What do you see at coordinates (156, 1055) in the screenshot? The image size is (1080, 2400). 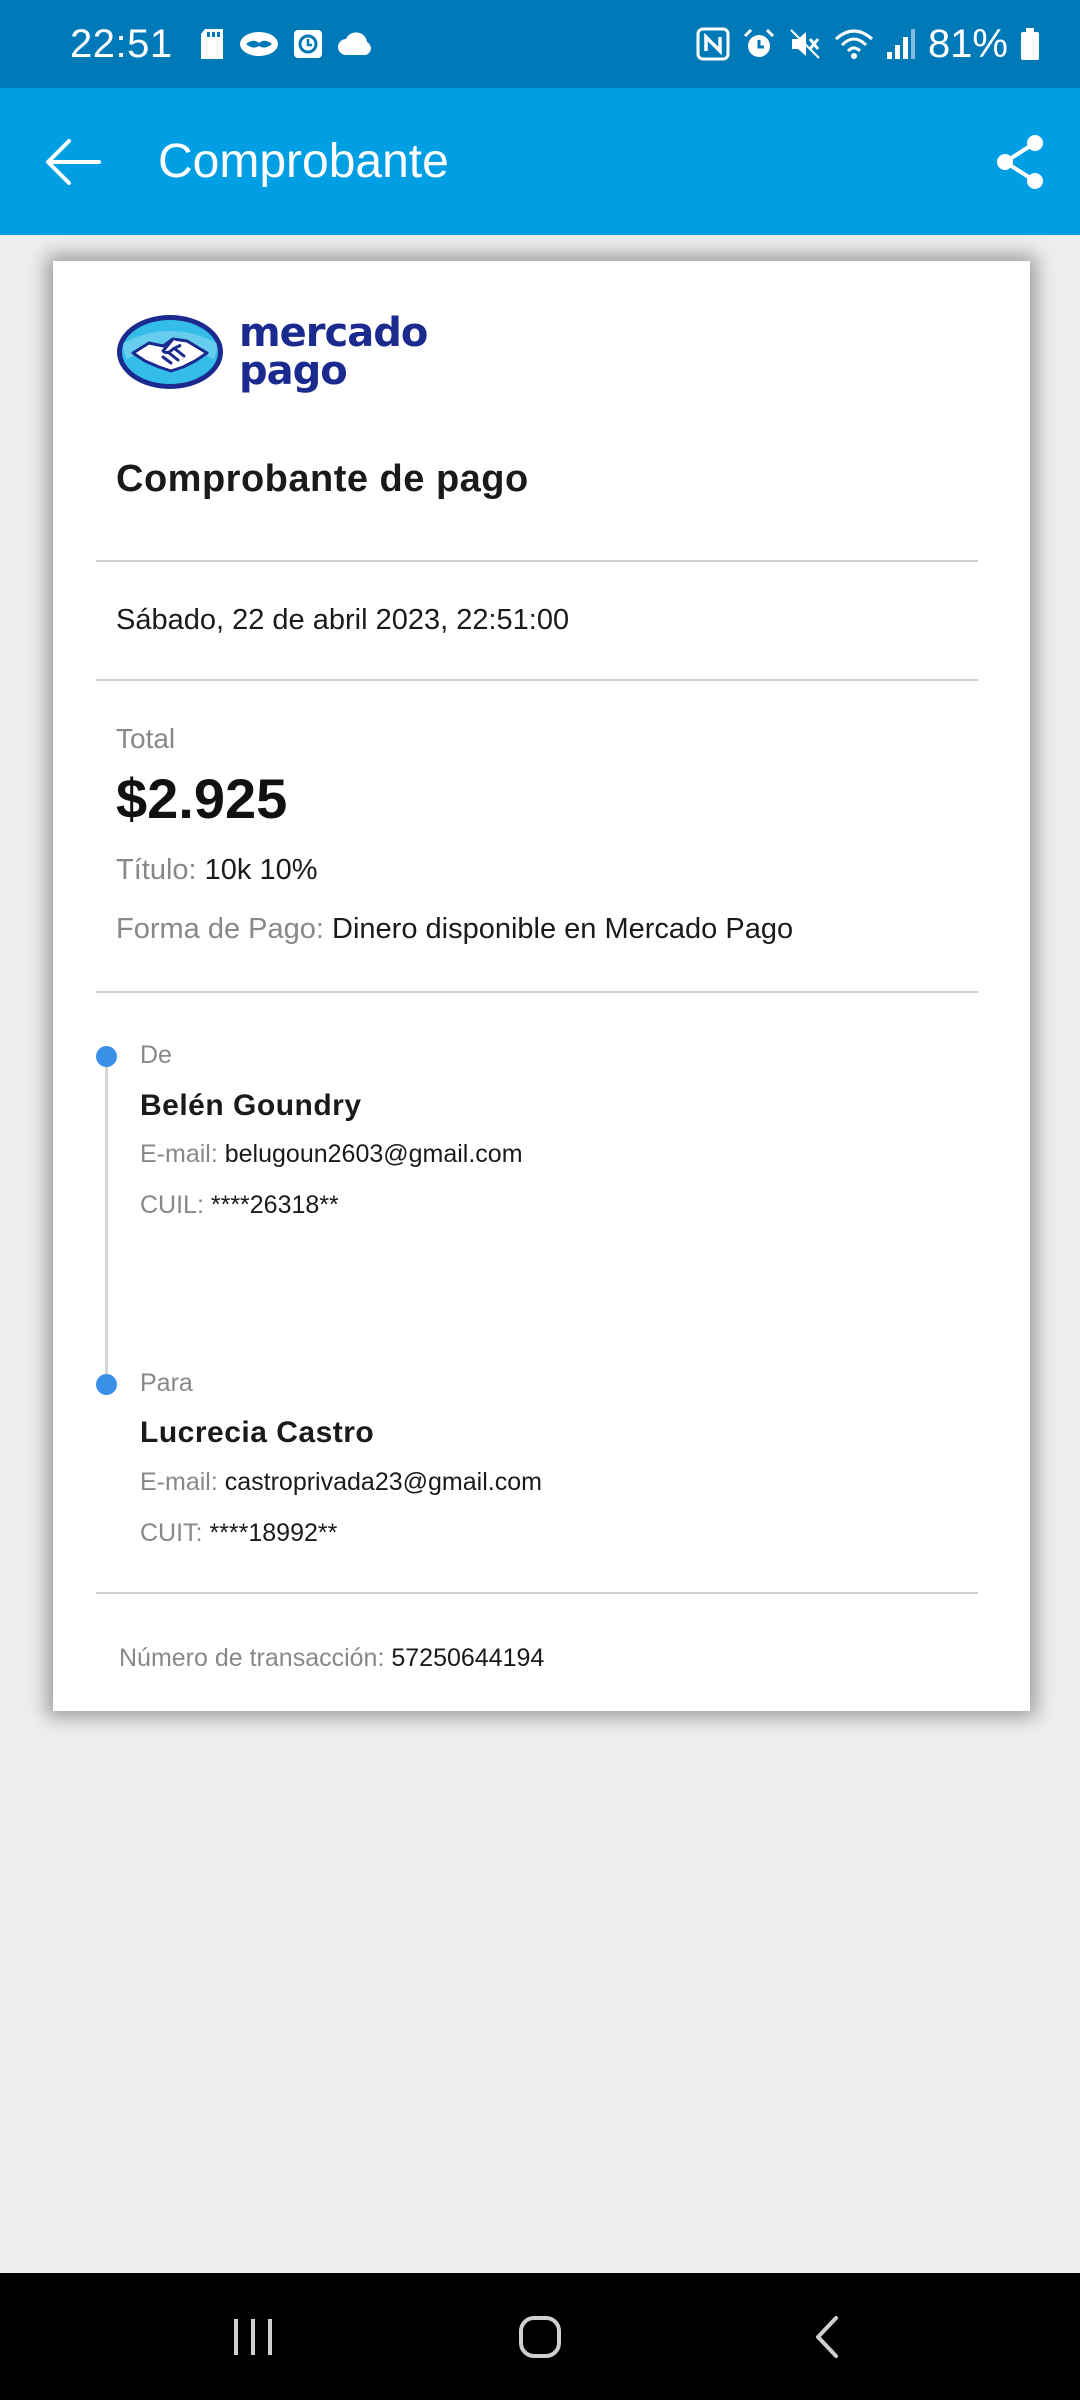 I see `from-role: De` at bounding box center [156, 1055].